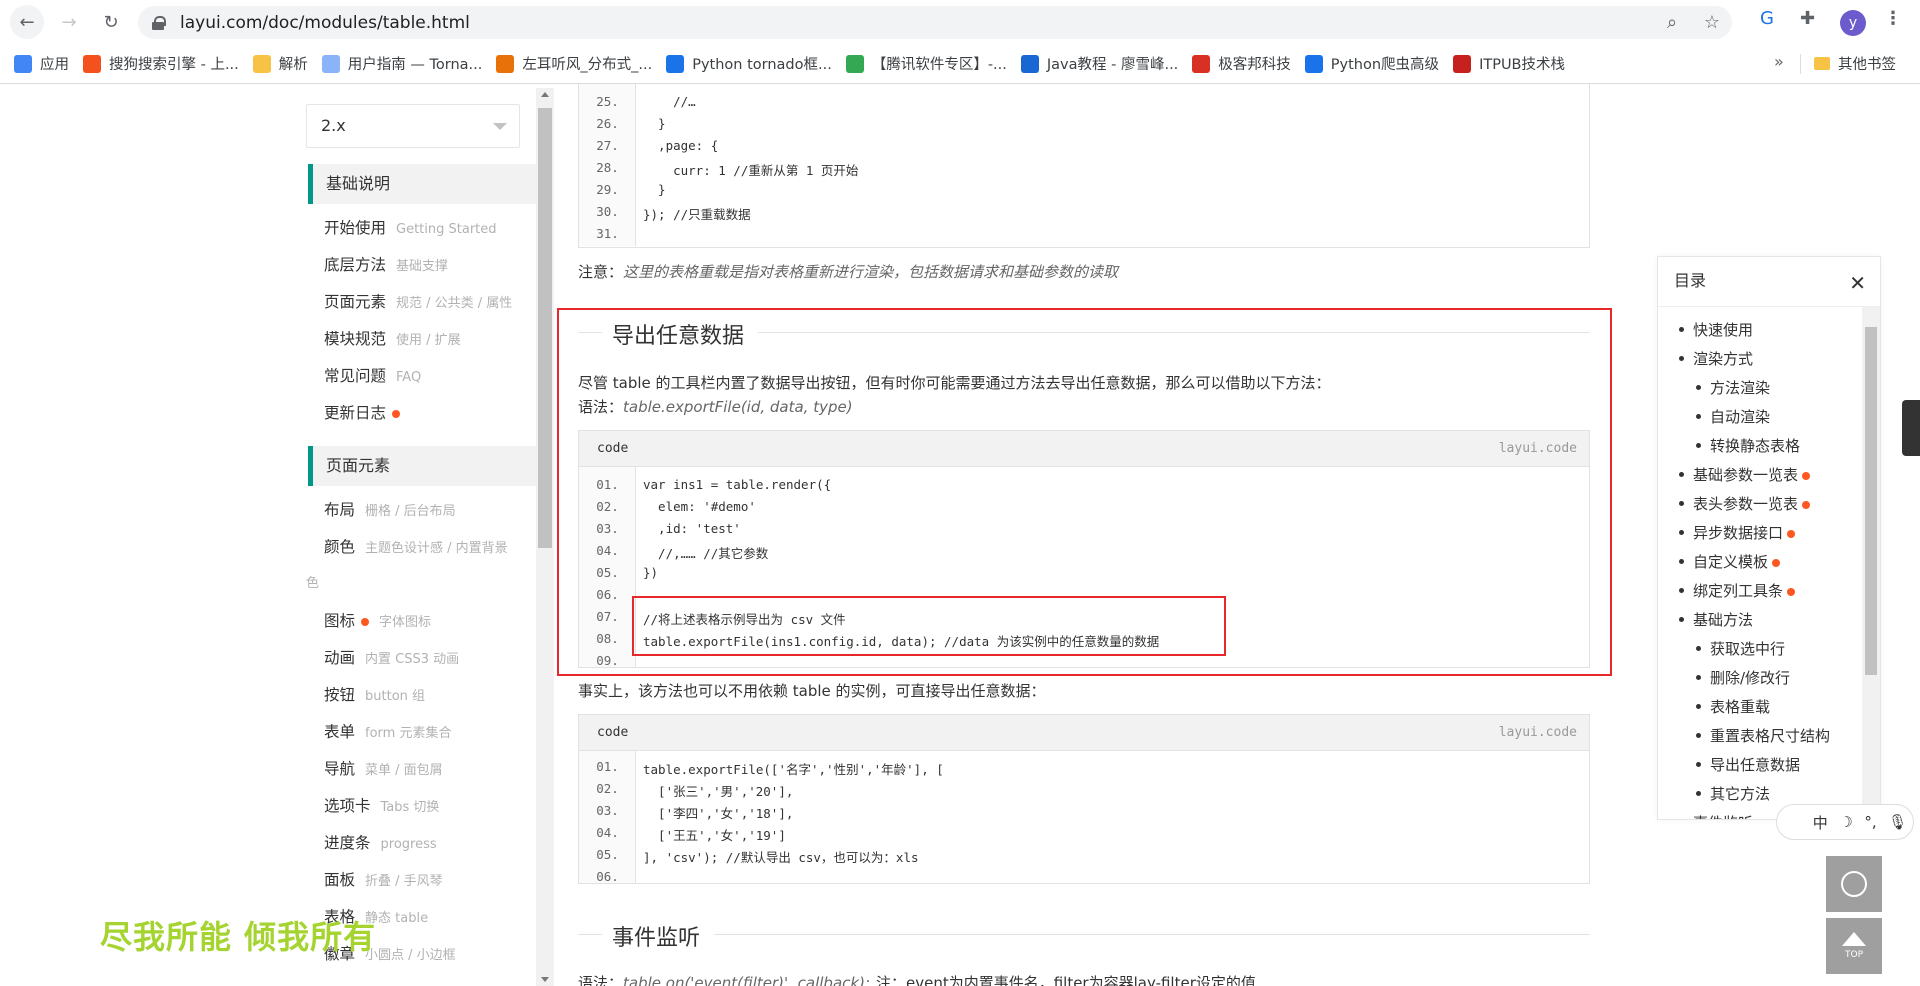 The image size is (1920, 986). What do you see at coordinates (1715, 329) in the screenshot?
I see `toc-item: 快速使用` at bounding box center [1715, 329].